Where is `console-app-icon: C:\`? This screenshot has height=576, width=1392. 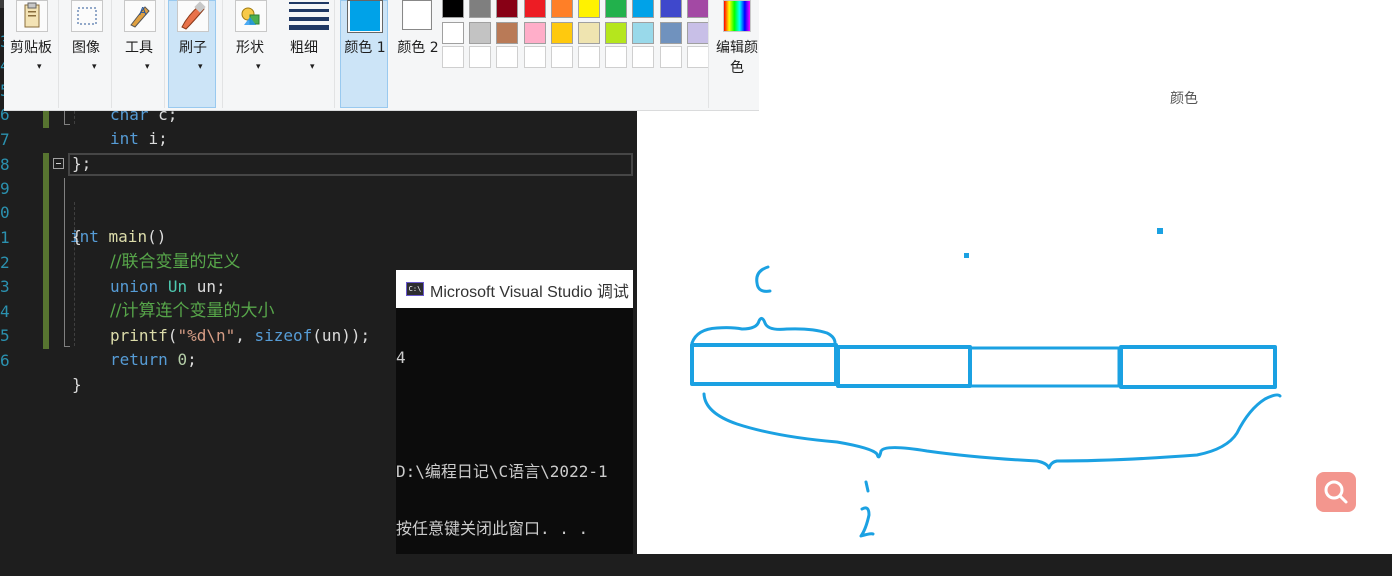
console-app-icon: C:\ is located at coordinates (415, 289).